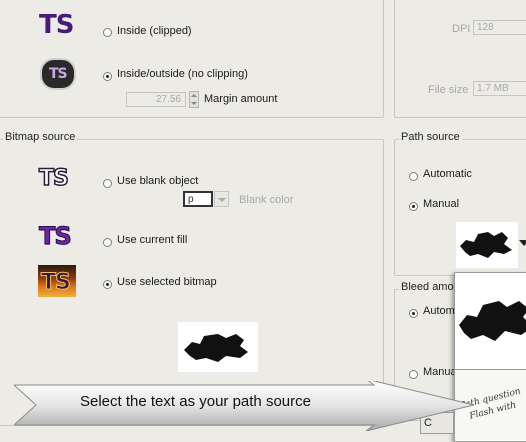  I want to click on ts-outside-logo: TS, so click(58, 74).